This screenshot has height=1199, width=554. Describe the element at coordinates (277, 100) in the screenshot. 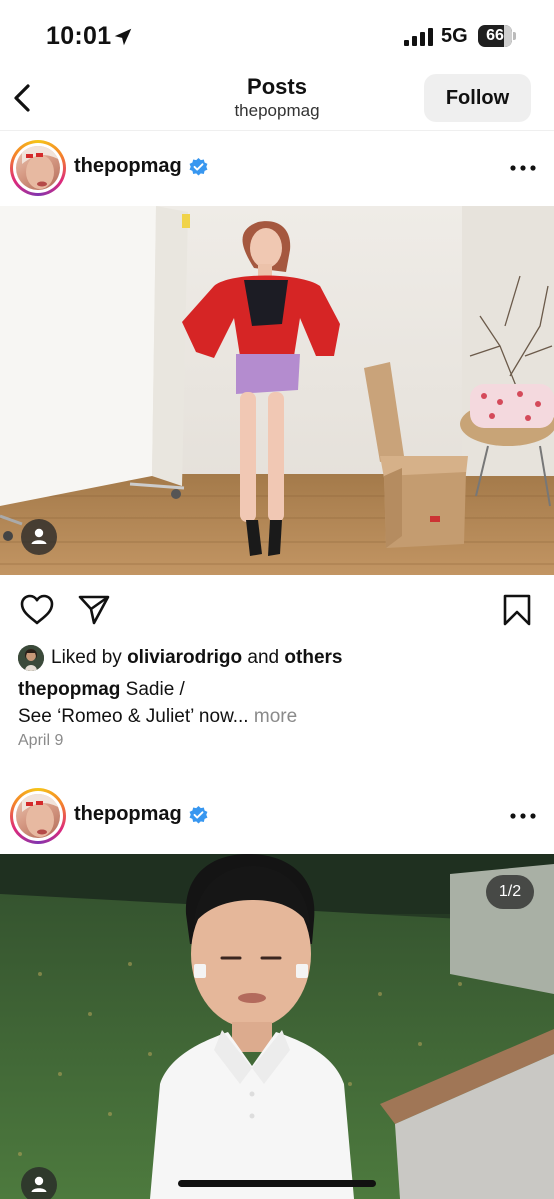

I see `top-nav: Posts thepopmag Follow` at that location.